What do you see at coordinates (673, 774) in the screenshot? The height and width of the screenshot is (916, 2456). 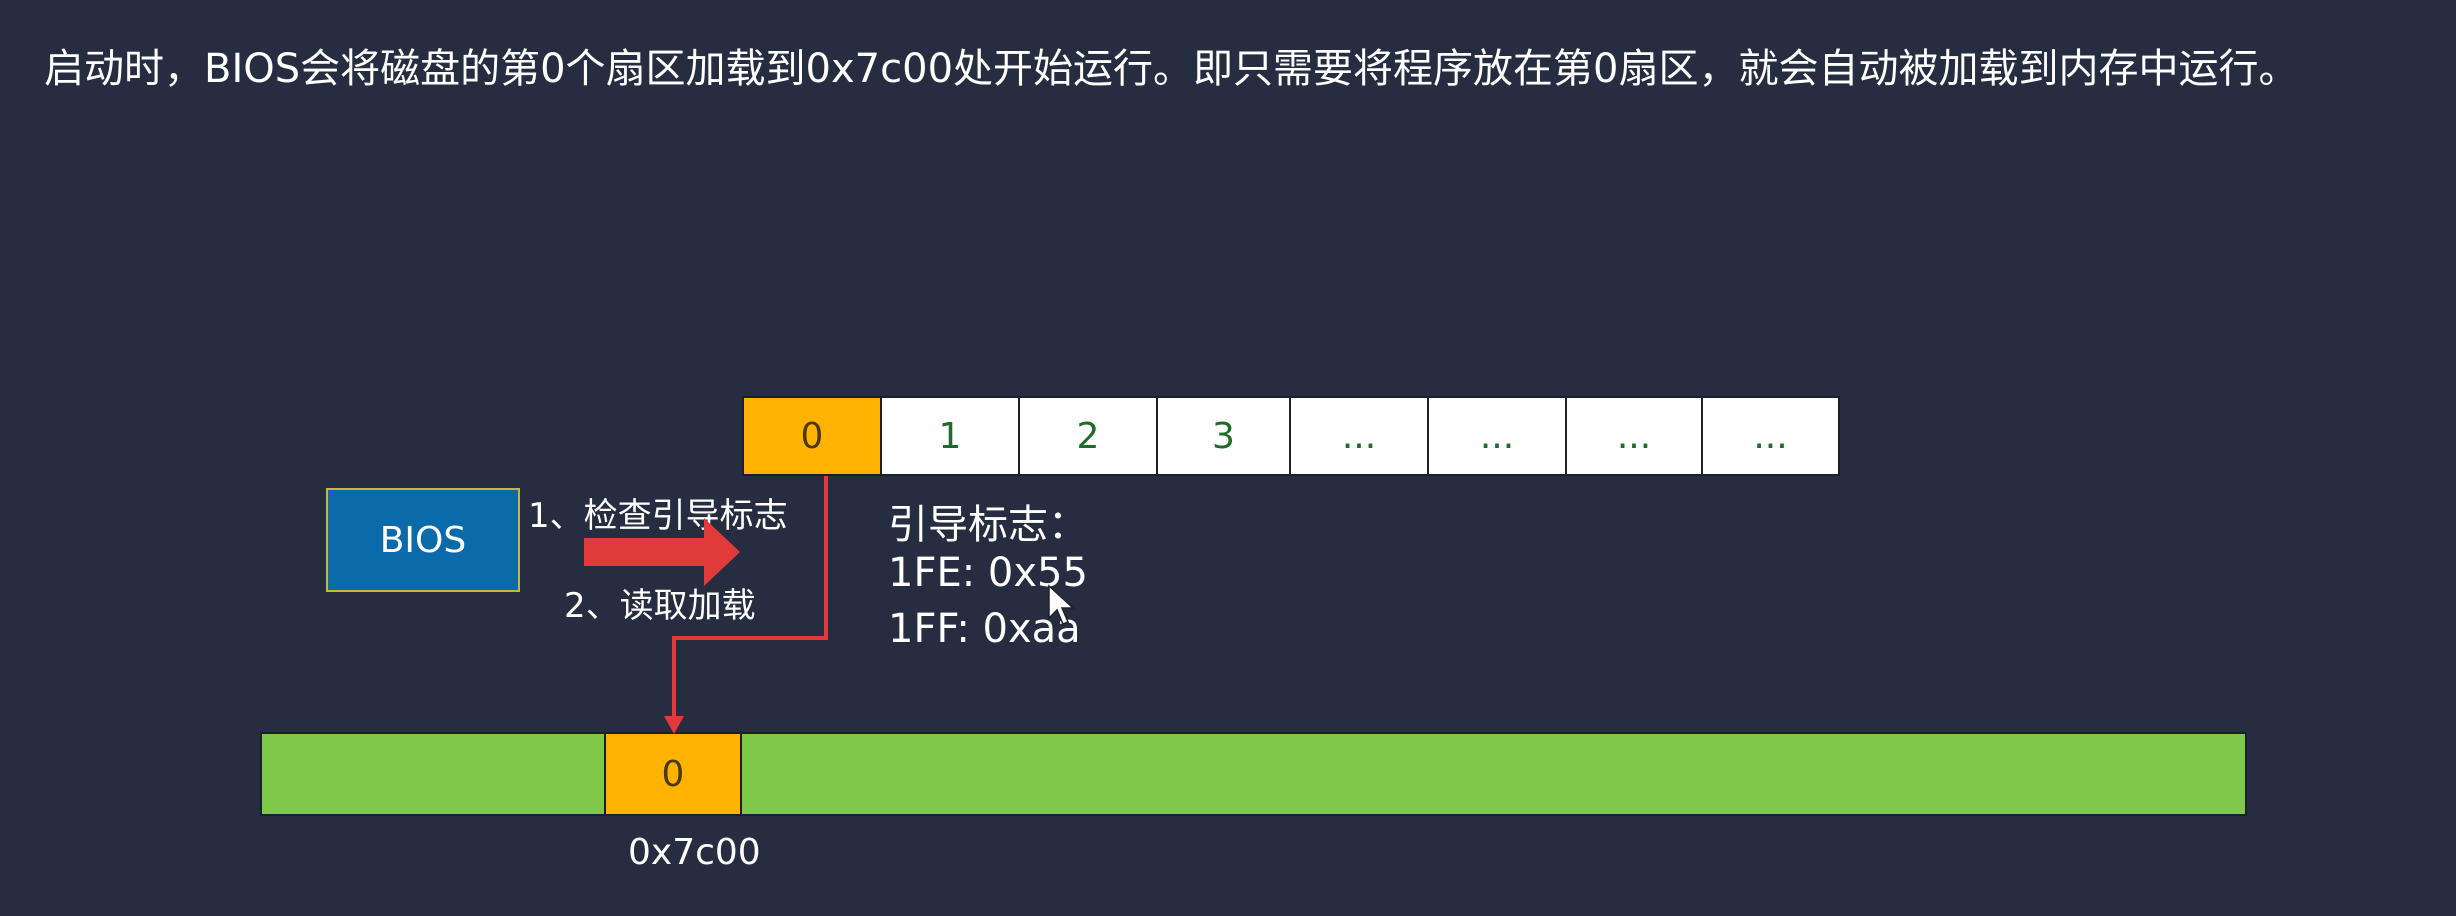 I see `memory-sector-0: 0` at bounding box center [673, 774].